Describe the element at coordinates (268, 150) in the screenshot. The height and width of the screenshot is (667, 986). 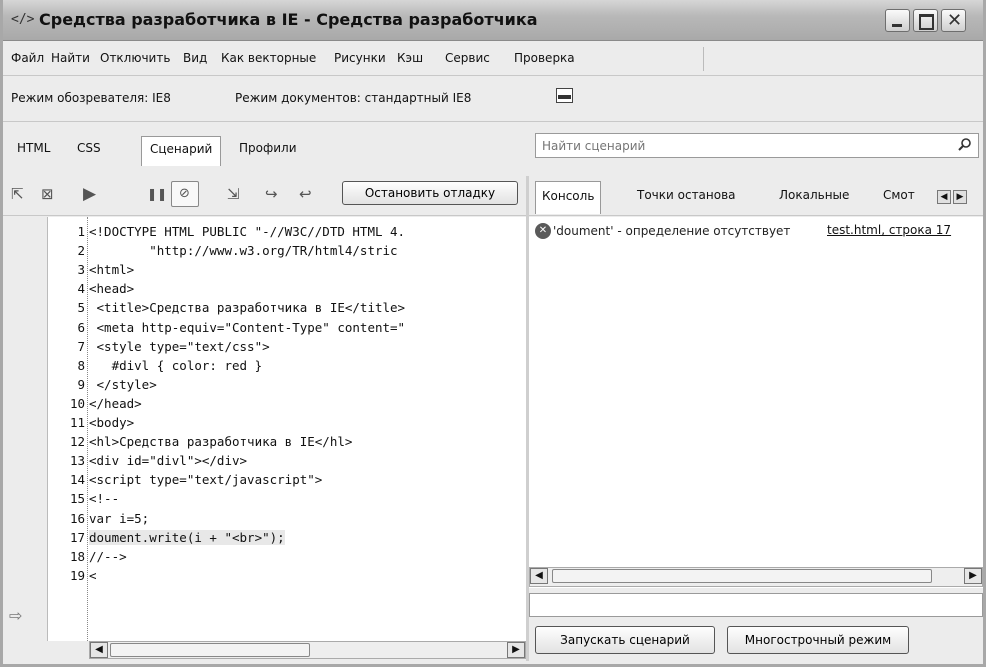
I see `tab-profiler: Профили` at that location.